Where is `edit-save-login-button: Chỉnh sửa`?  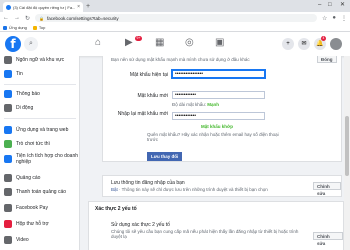 edit-save-login-button: Chỉnh sửa is located at coordinates (327, 189).